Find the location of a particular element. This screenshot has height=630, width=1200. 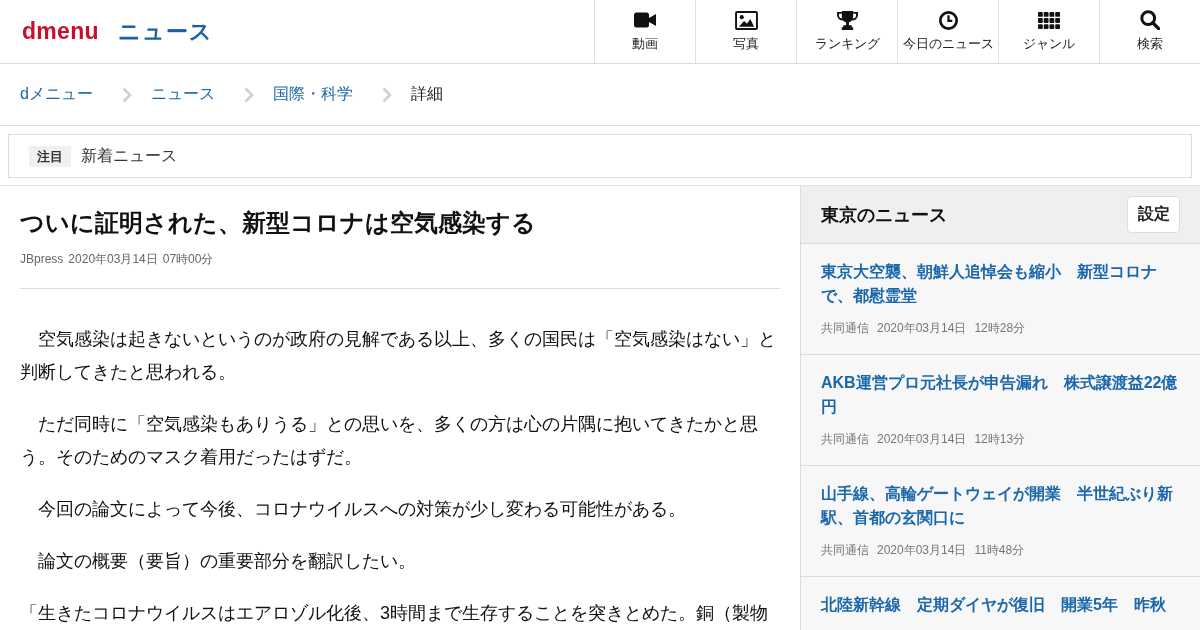

breadcrumb-link: ニュース is located at coordinates (182, 94).